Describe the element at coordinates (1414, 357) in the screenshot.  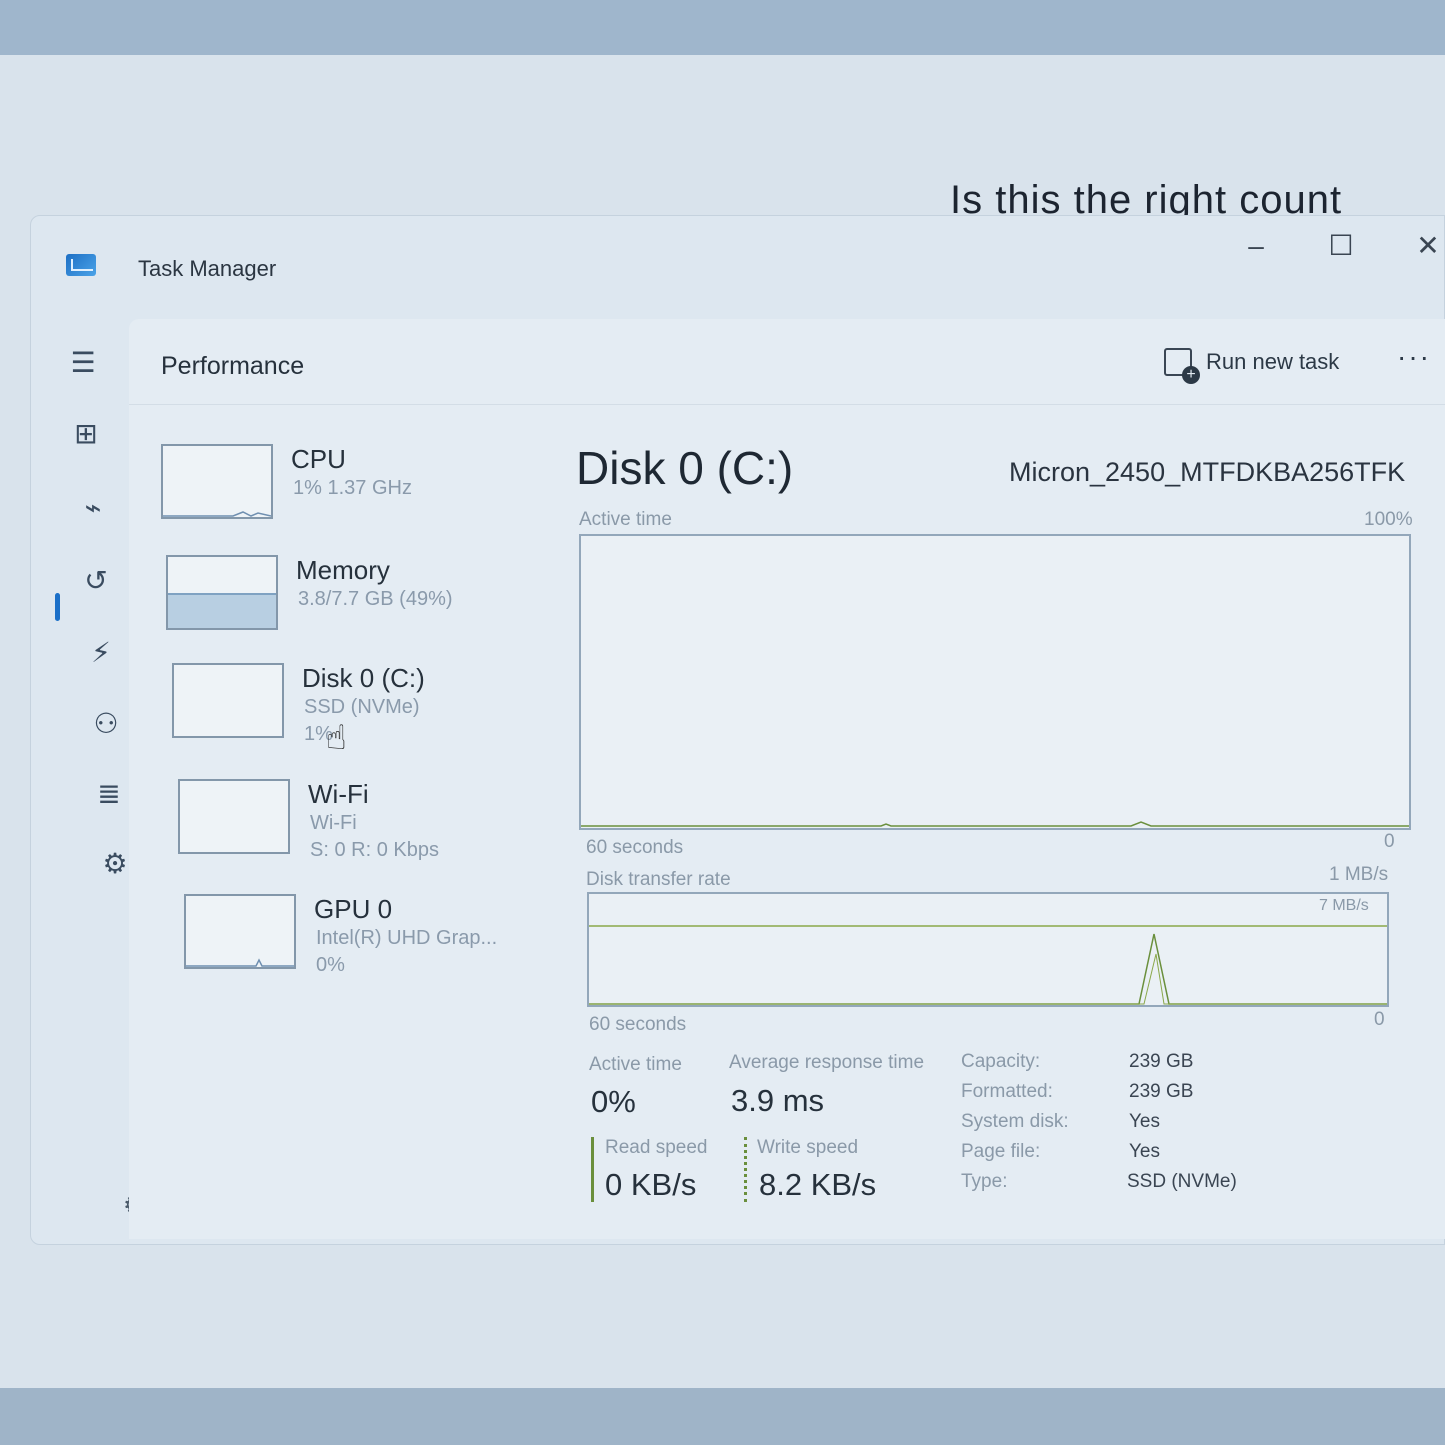
I see `more-options-button: ···` at that location.